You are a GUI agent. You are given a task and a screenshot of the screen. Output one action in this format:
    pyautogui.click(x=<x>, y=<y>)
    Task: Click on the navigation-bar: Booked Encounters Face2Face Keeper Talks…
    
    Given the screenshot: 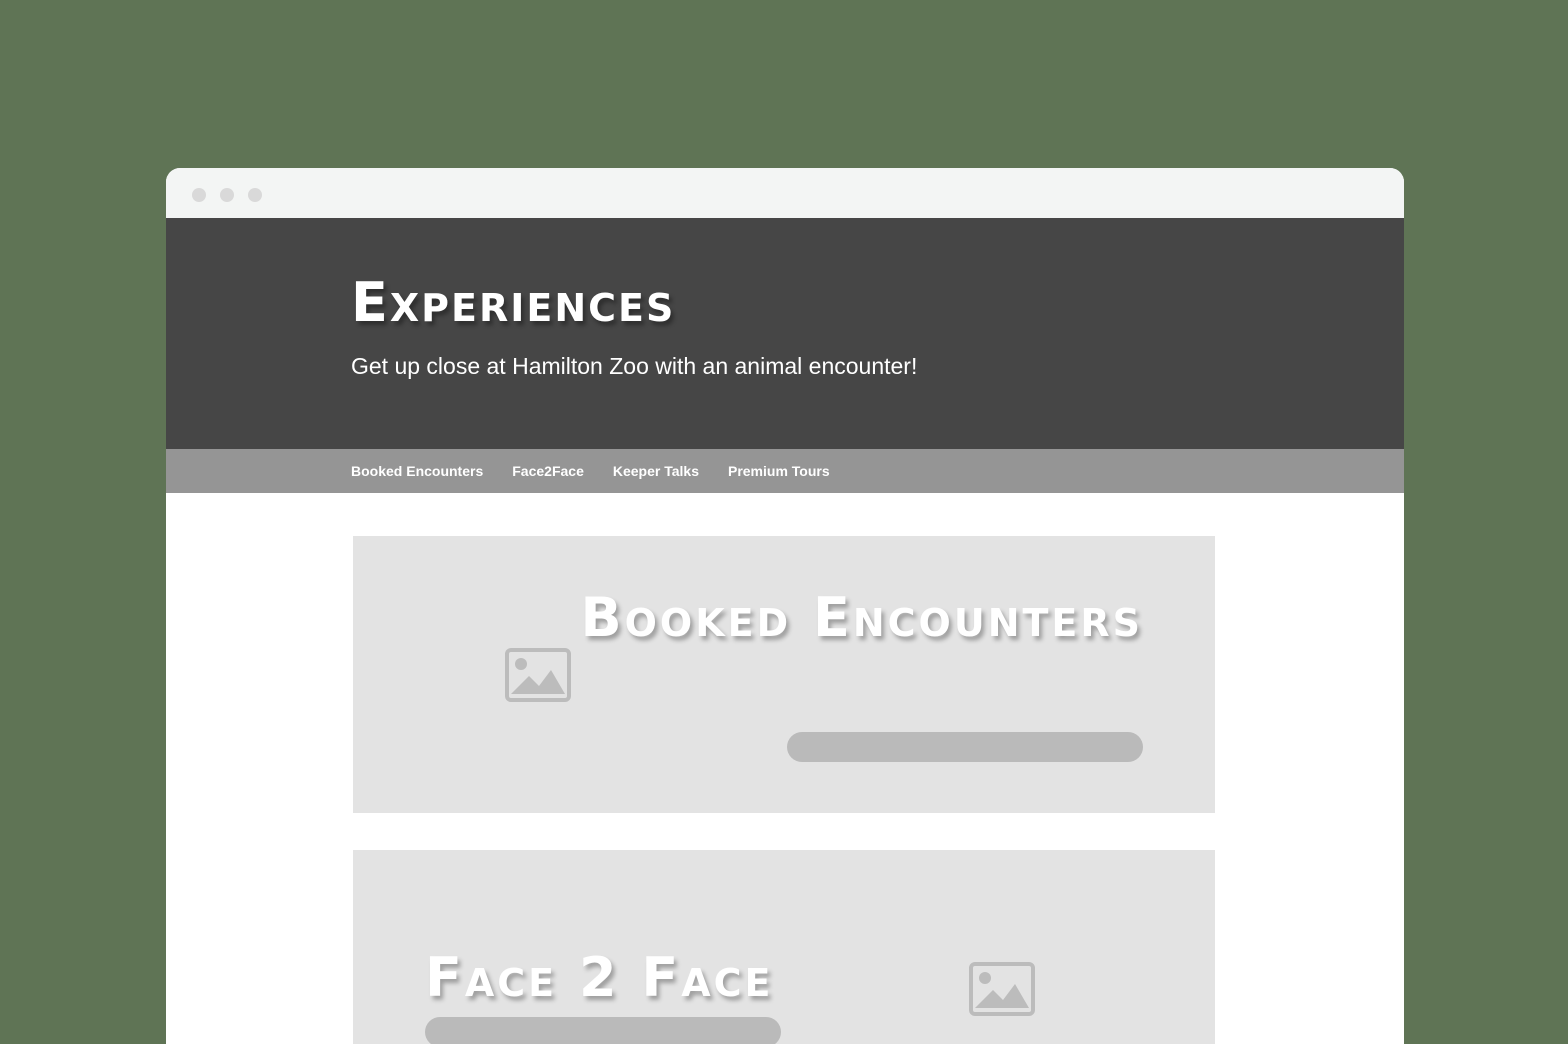 What is the action you would take?
    pyautogui.click(x=785, y=471)
    